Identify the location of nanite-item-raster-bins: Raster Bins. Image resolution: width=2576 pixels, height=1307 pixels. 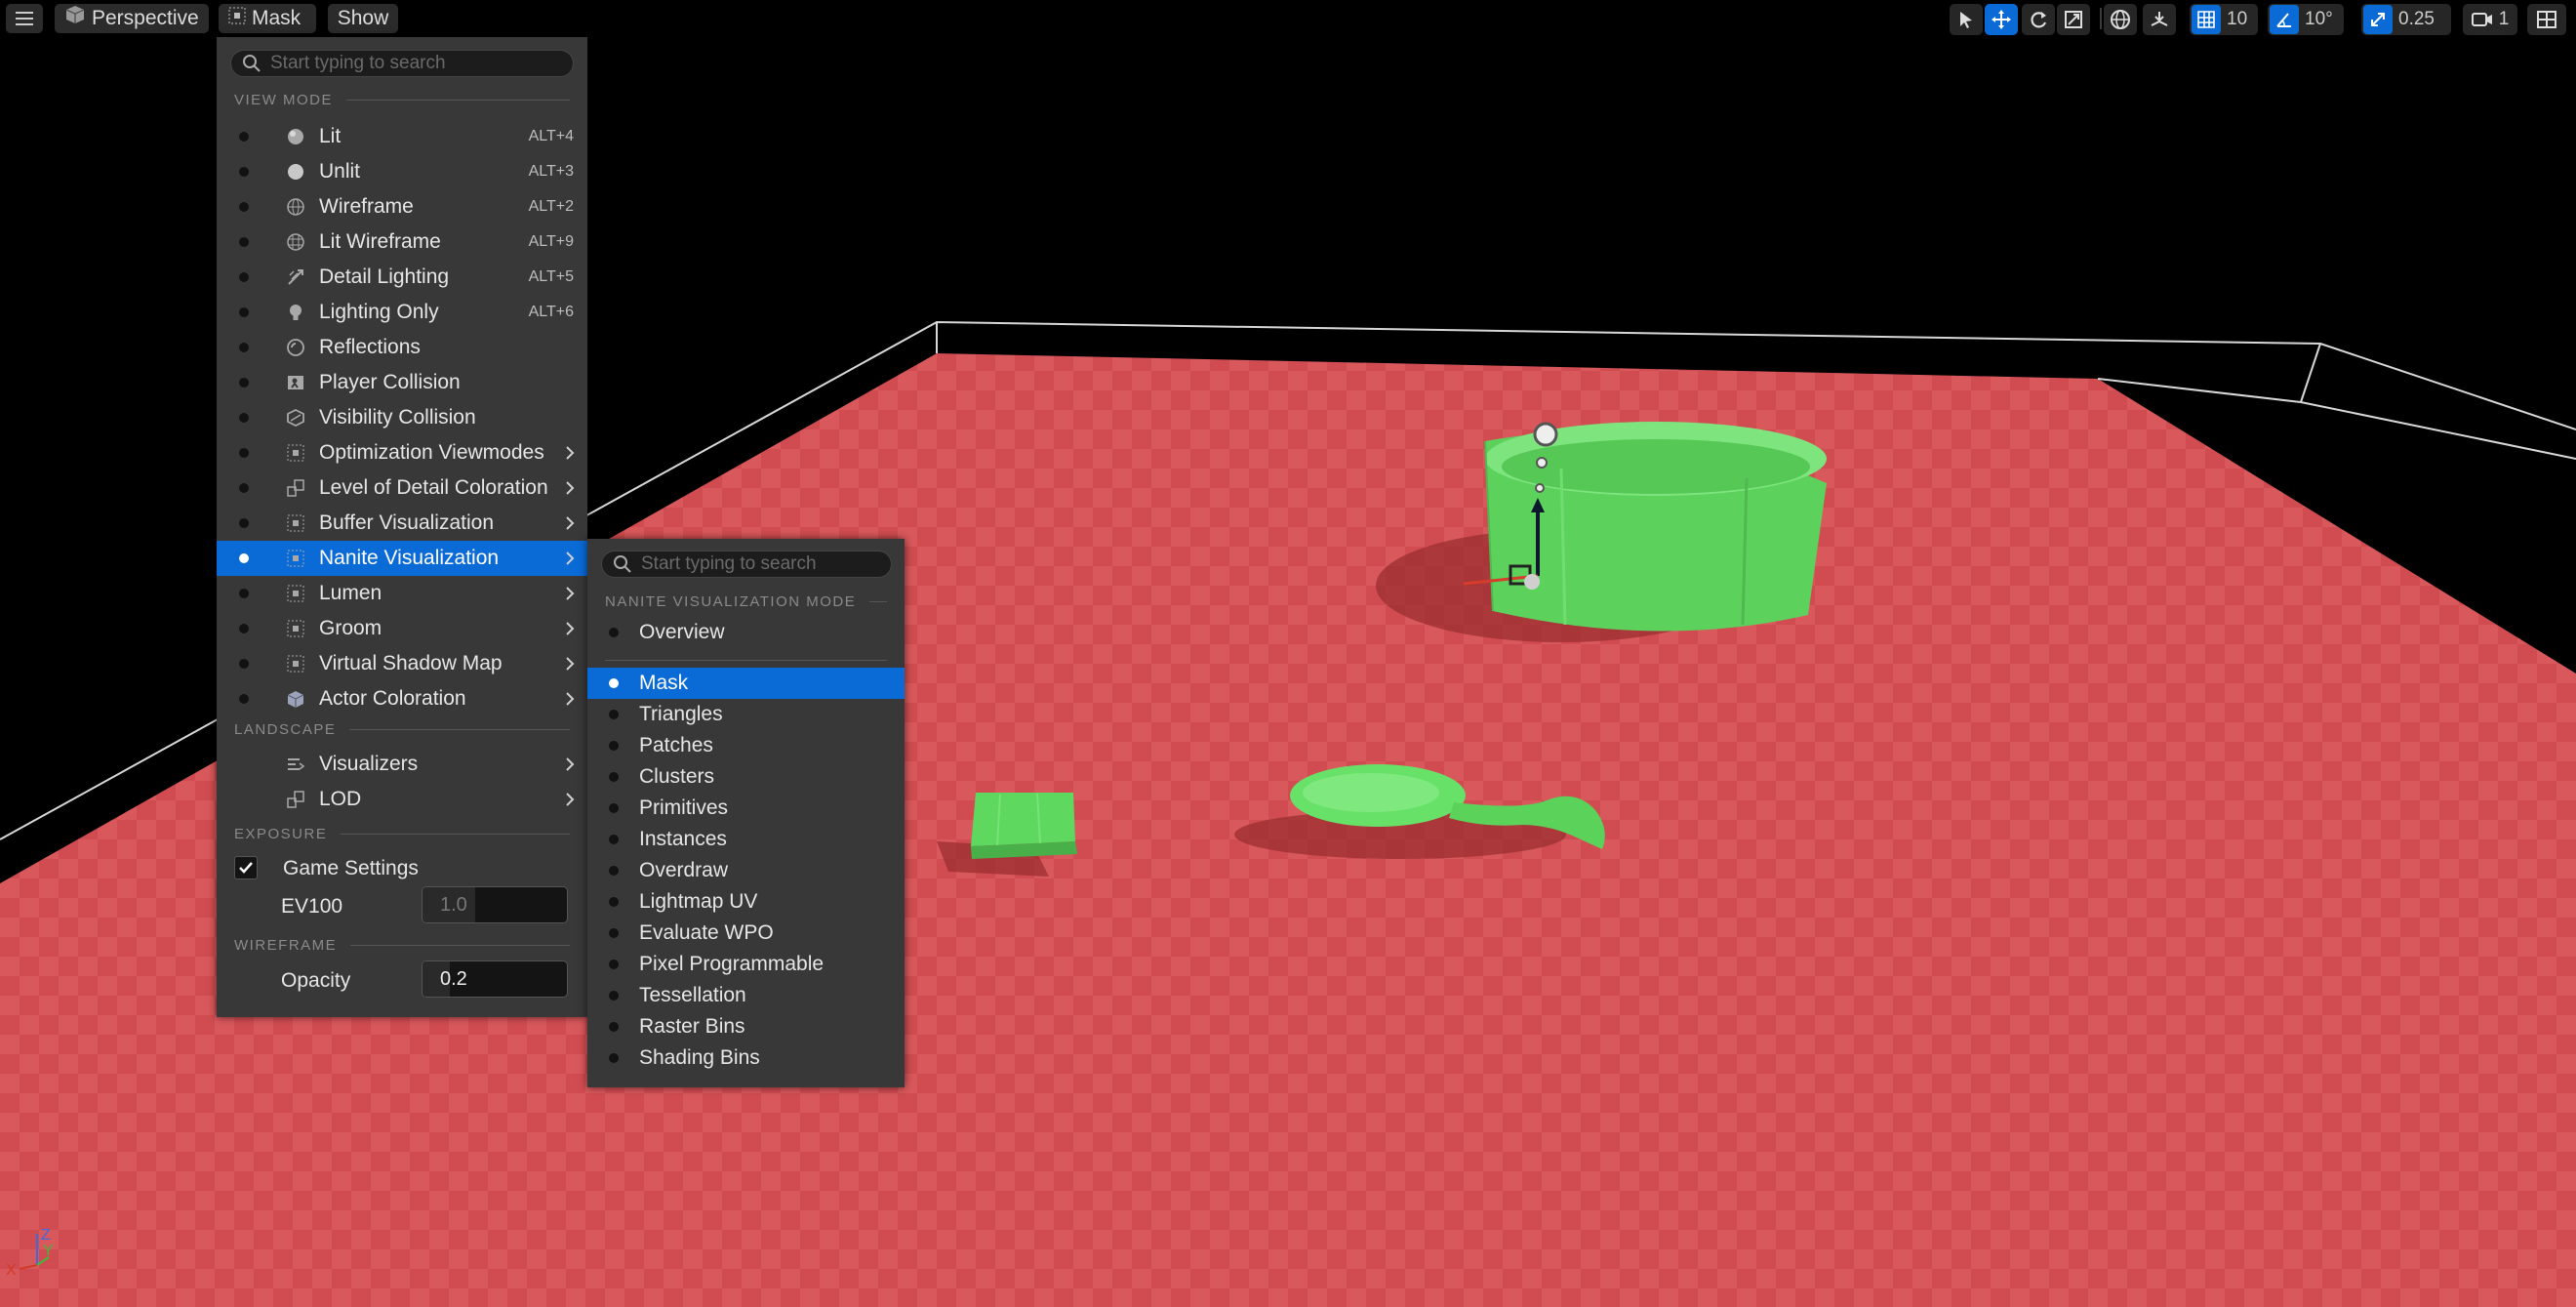
(746, 1026).